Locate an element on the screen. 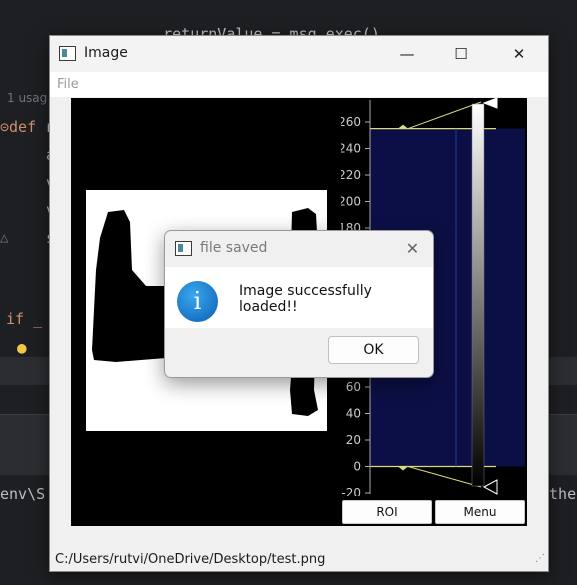 This screenshot has height=585, width=577. lut-lower-handle is located at coordinates (403, 468).